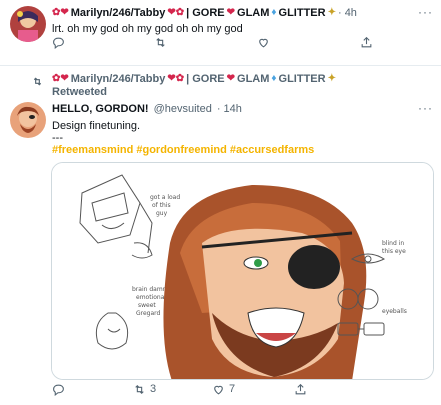  Describe the element at coordinates (162, 213) in the screenshot. I see `svg-text: guy` at that location.